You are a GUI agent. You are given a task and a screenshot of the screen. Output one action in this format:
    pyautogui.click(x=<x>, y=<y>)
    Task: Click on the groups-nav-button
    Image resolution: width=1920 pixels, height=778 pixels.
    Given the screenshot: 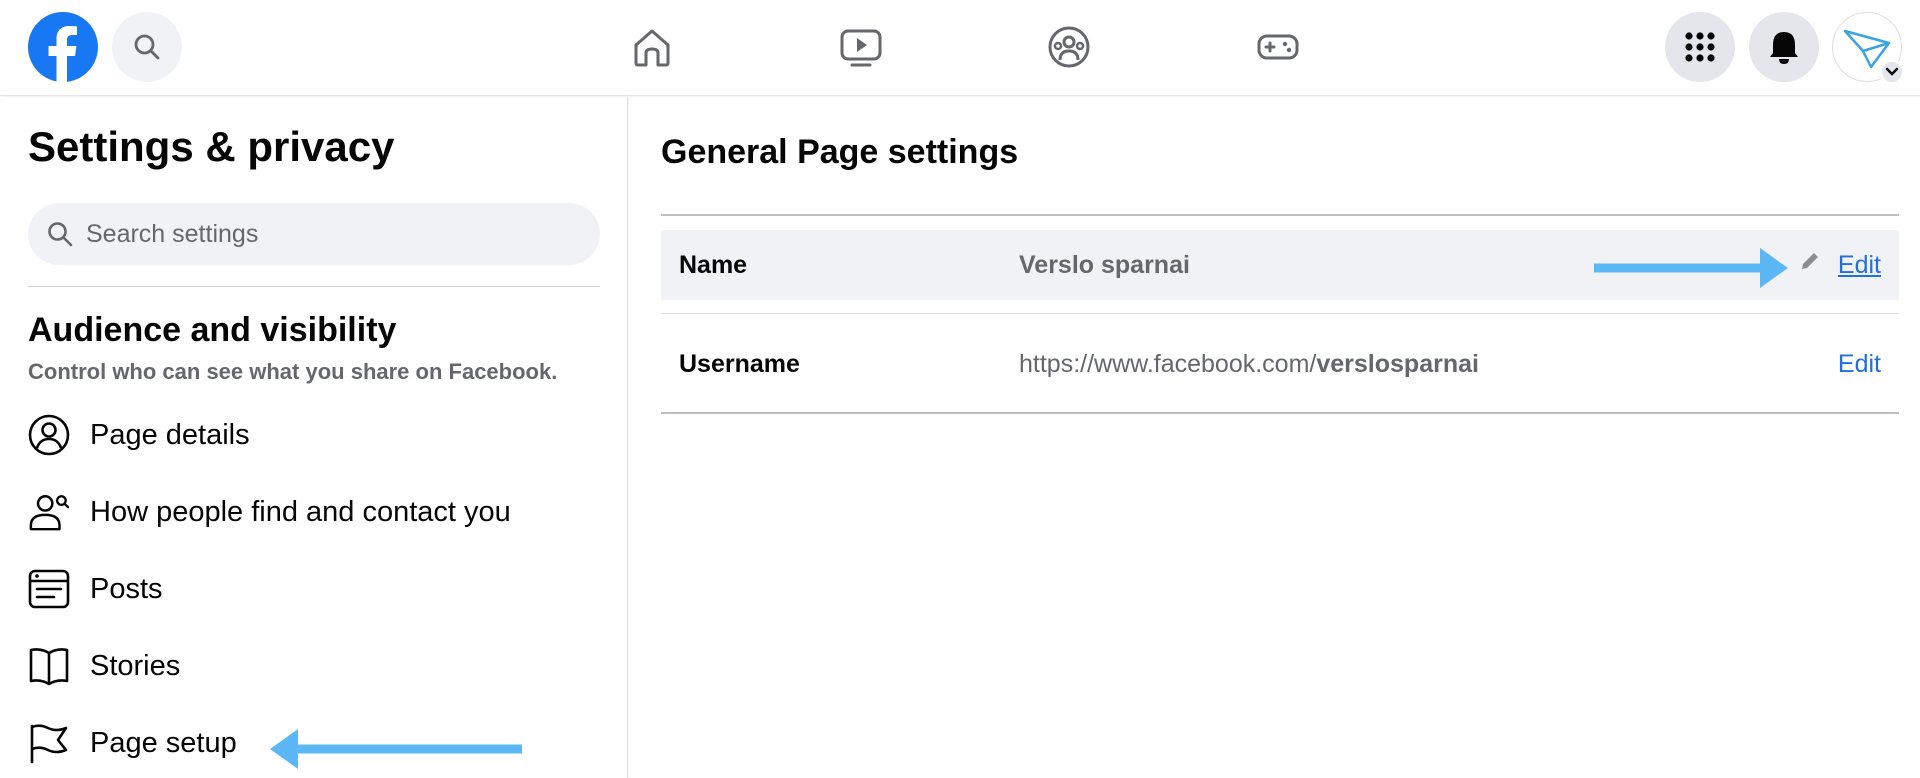 What is the action you would take?
    pyautogui.click(x=1069, y=47)
    